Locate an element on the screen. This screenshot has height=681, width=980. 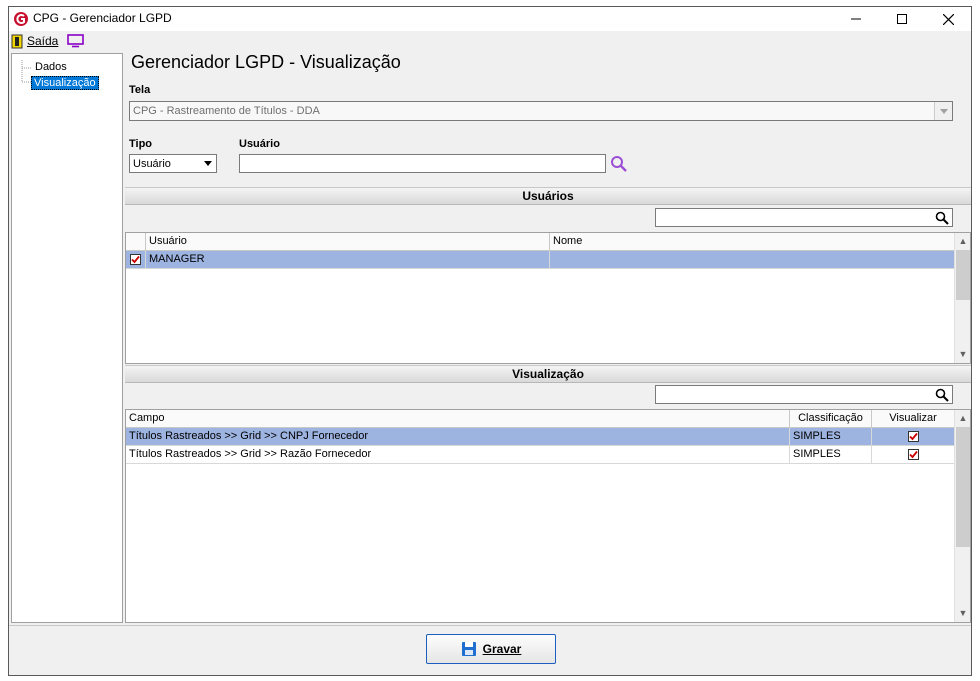
minimize-button is located at coordinates (856, 19).